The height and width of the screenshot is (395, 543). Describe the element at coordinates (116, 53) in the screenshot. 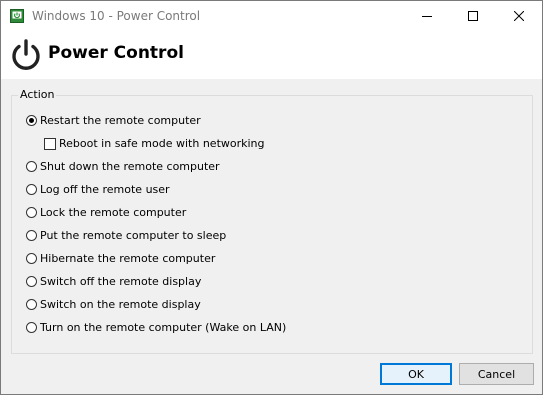

I see `header-title: Power Control` at that location.